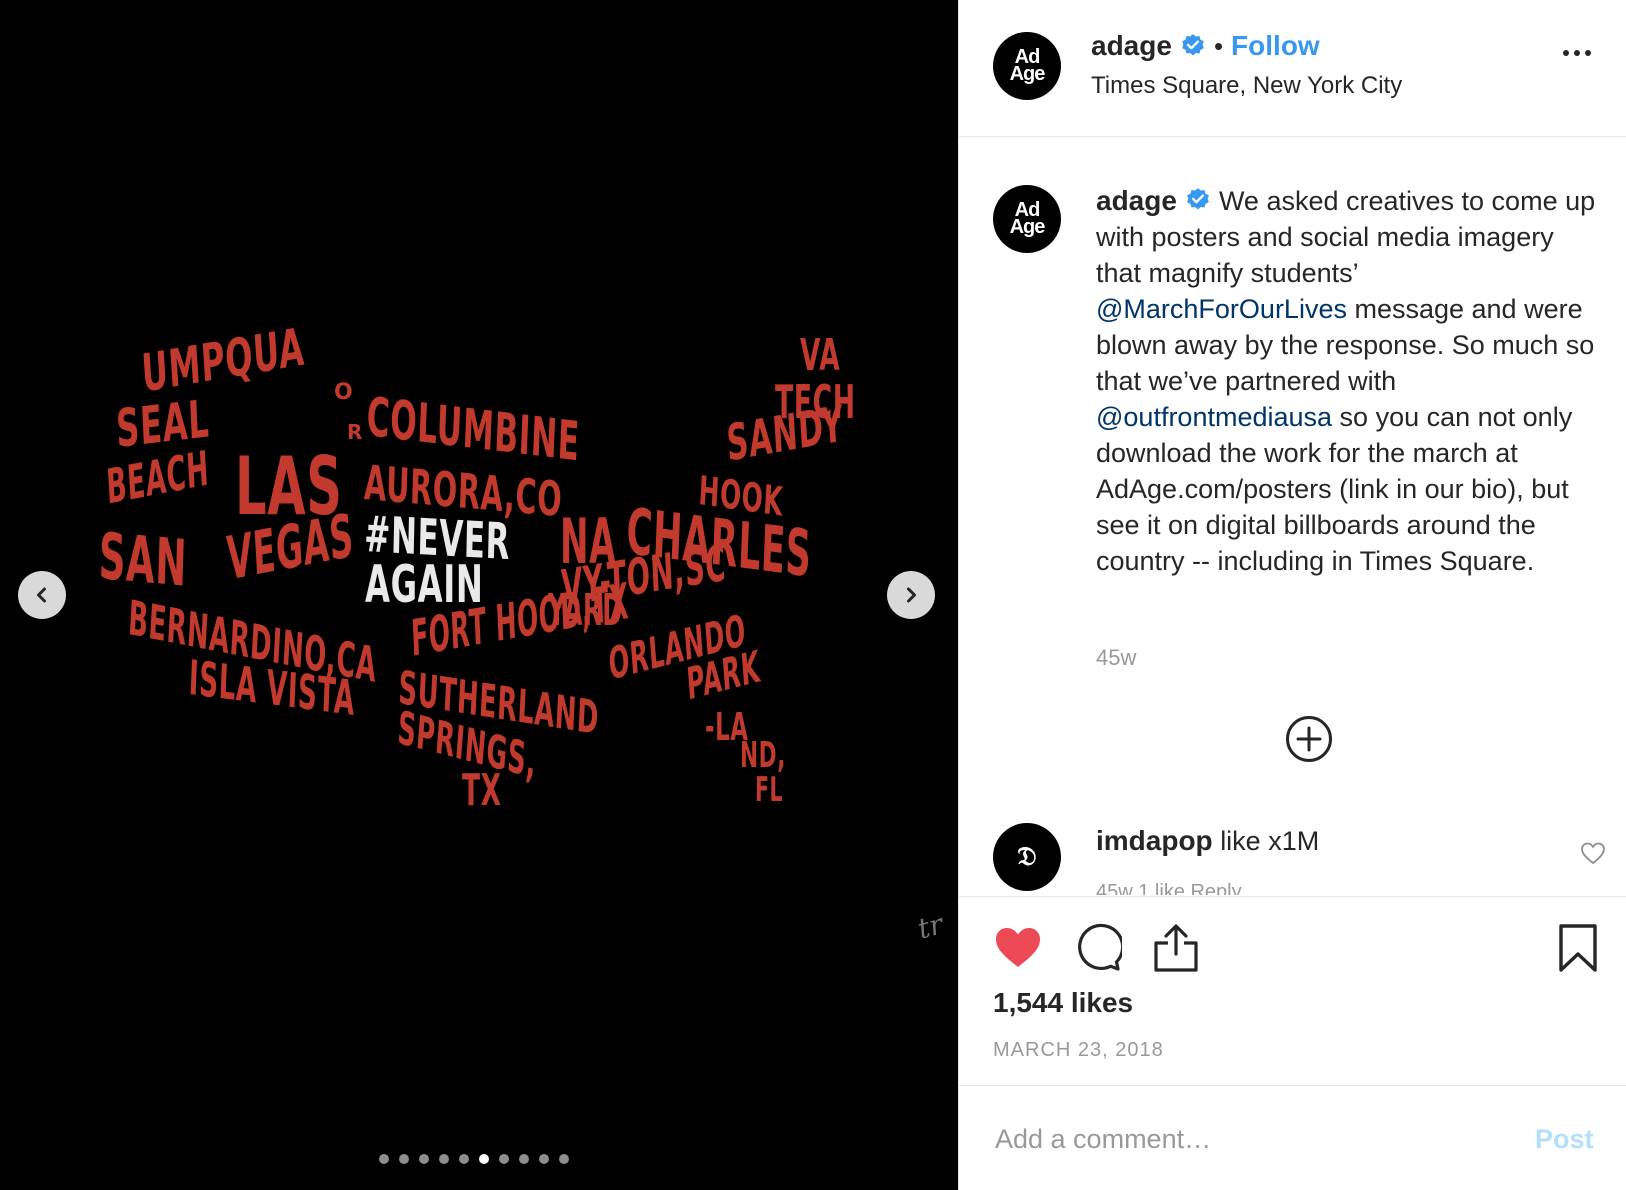 The image size is (1626, 1190). Describe the element at coordinates (1097, 948) in the screenshot. I see `comment-icon` at that location.